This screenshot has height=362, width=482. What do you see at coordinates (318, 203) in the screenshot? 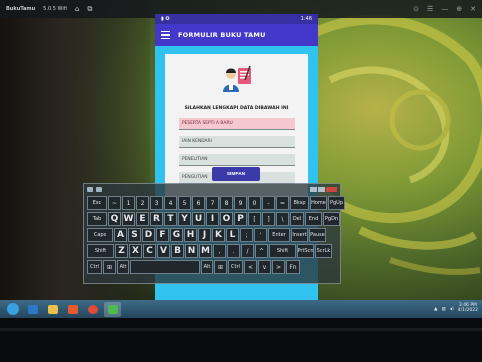
I see `key-home: Home` at bounding box center [318, 203].